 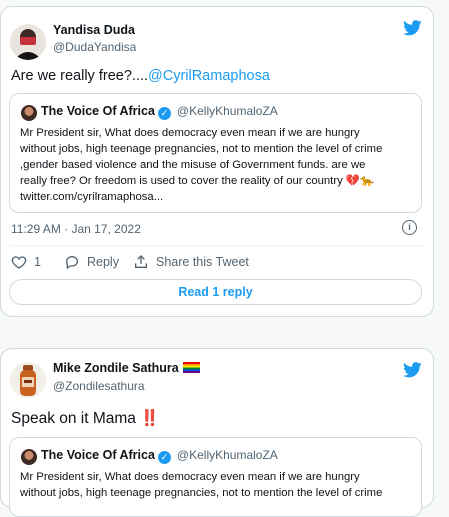 What do you see at coordinates (352, 181) in the screenshot?
I see `broken-heart-emoji: 💔` at bounding box center [352, 181].